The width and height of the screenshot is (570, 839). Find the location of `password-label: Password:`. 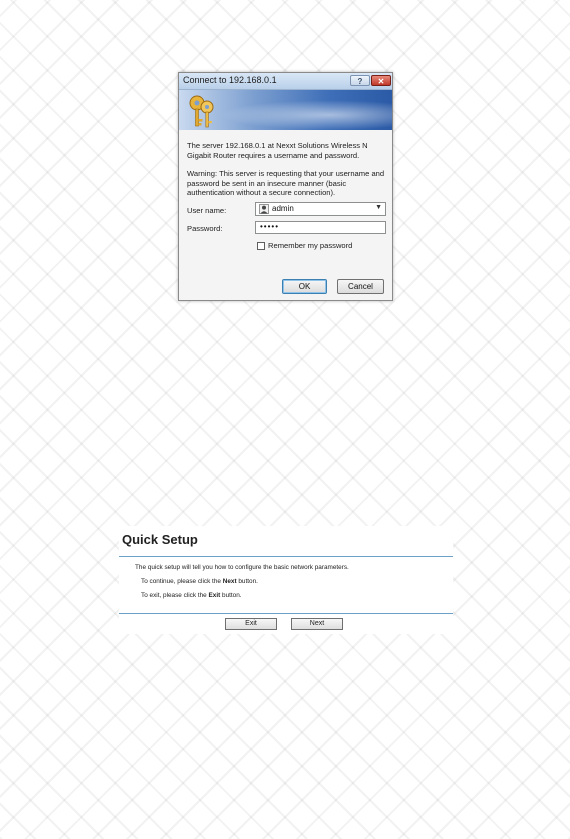

password-label: Password: is located at coordinates (205, 228).